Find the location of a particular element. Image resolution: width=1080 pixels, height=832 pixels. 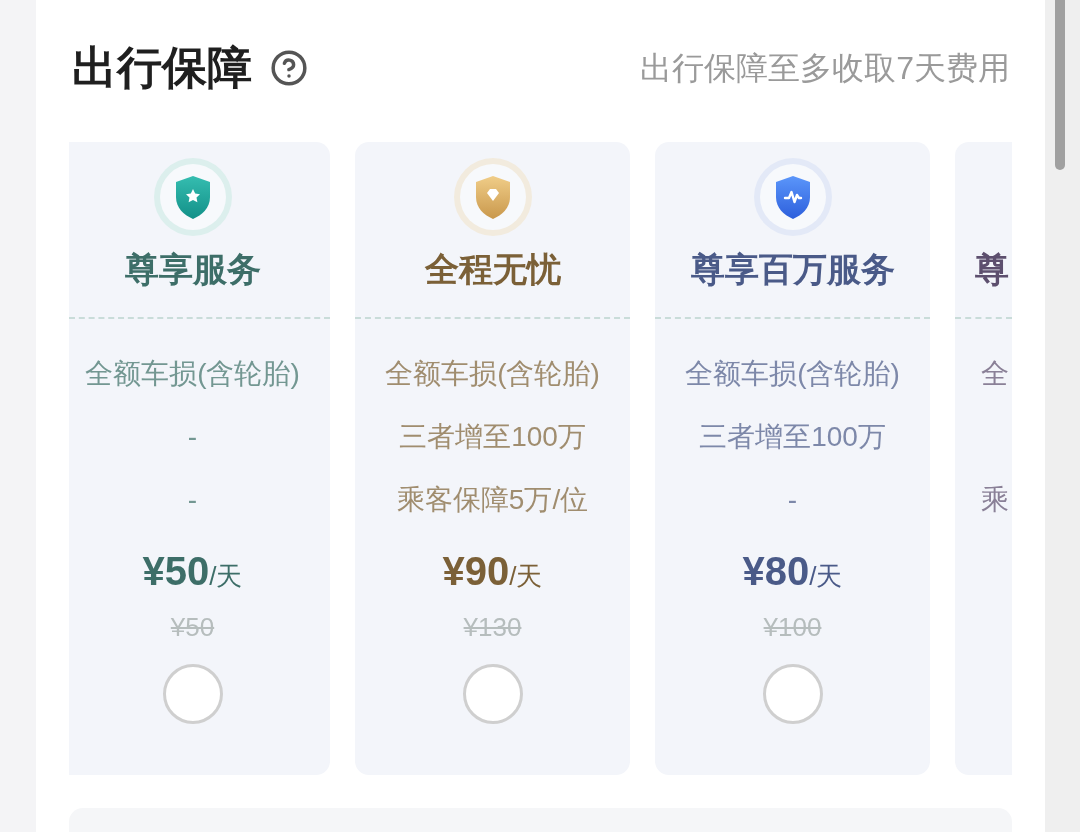

plan-title: 尊 is located at coordinates (992, 269).